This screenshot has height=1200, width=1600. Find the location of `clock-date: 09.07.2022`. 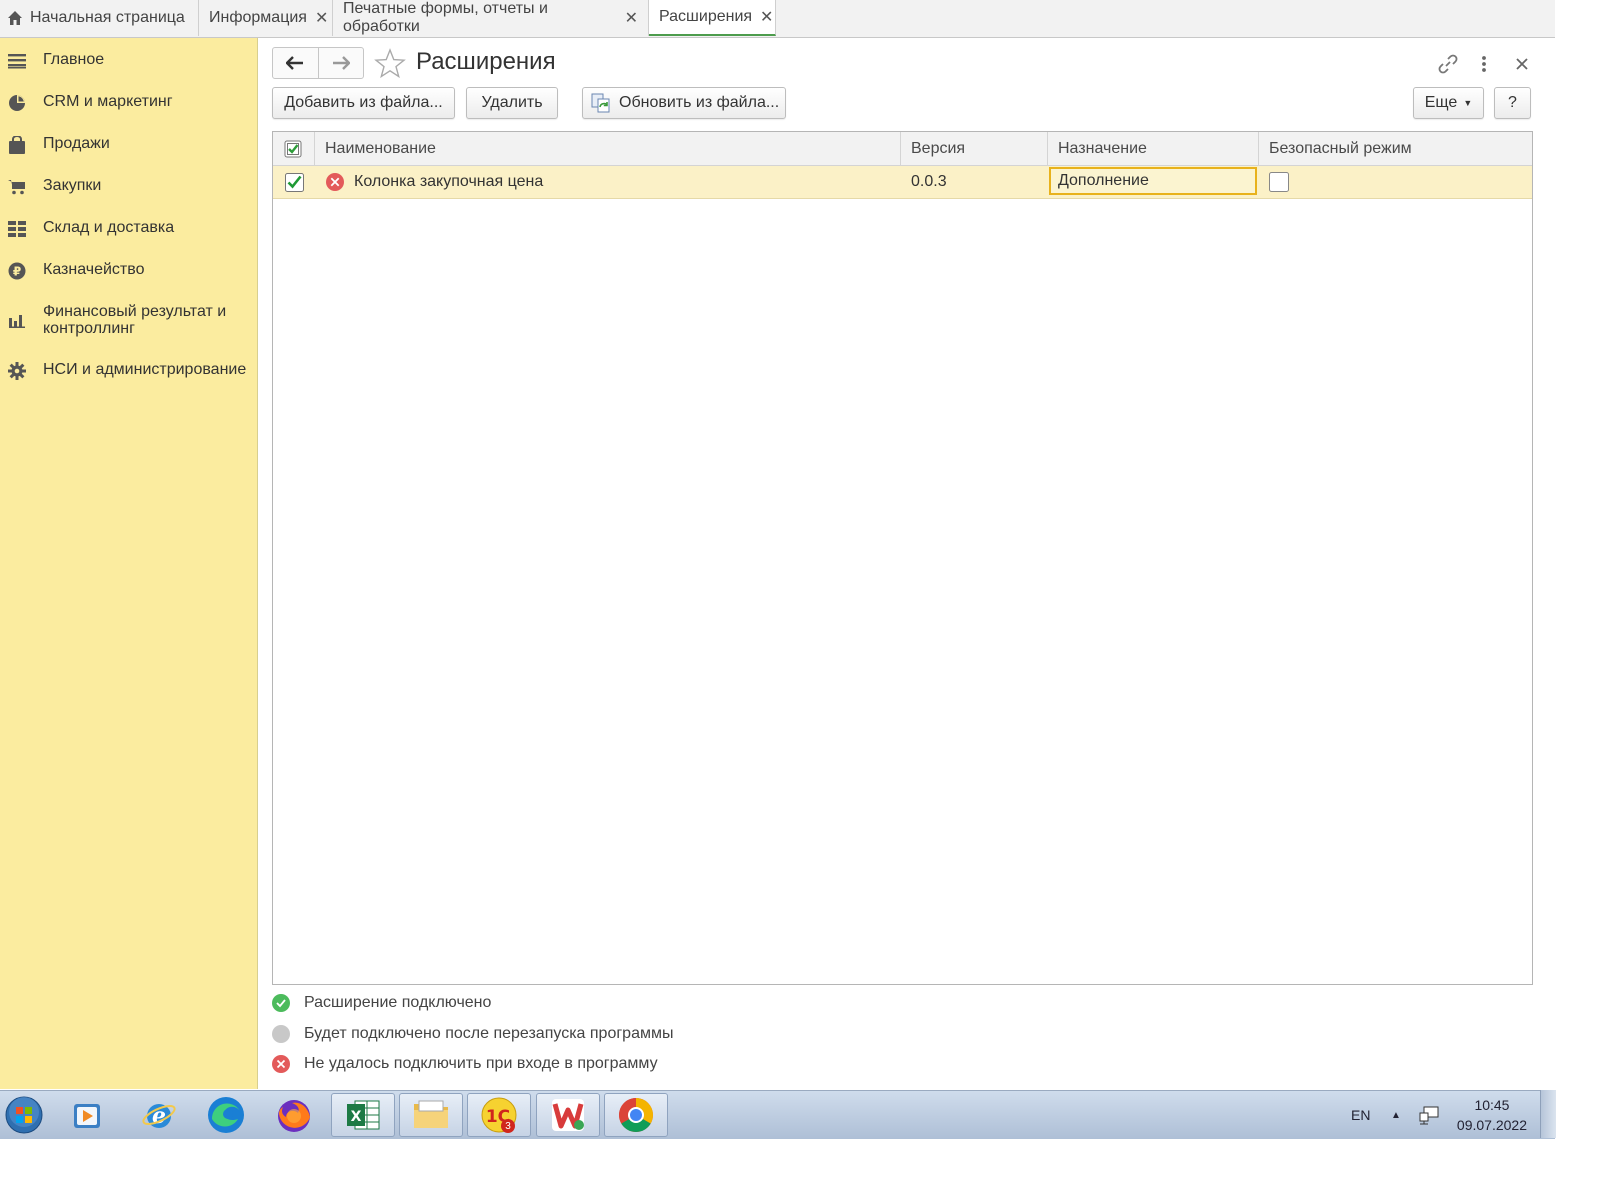

clock-date: 09.07.2022 is located at coordinates (1491, 1125).